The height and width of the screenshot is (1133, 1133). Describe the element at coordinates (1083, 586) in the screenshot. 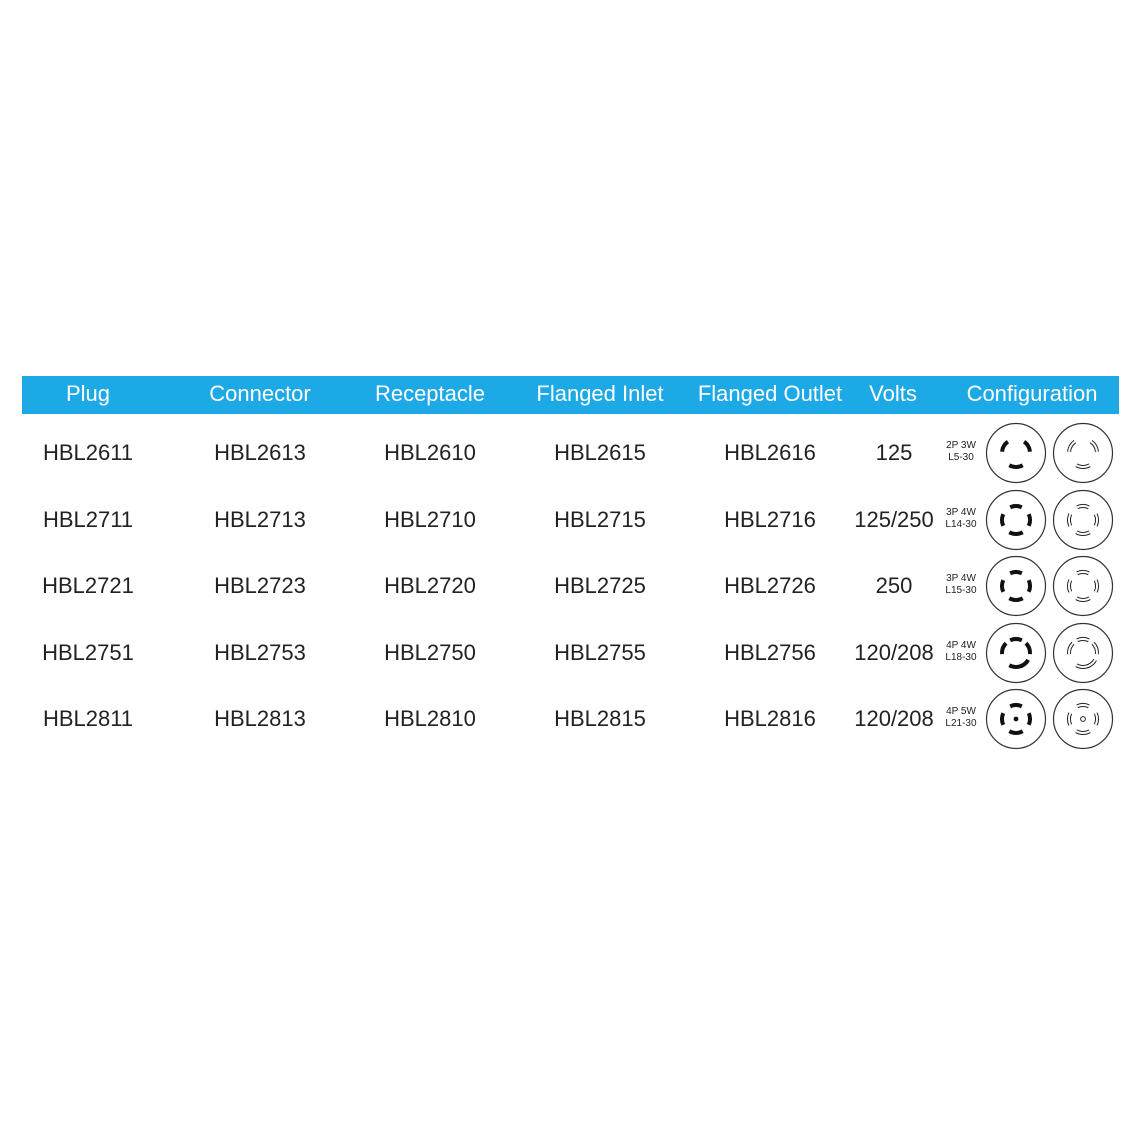

I see `nema-l15-30-plug-face-icon` at that location.